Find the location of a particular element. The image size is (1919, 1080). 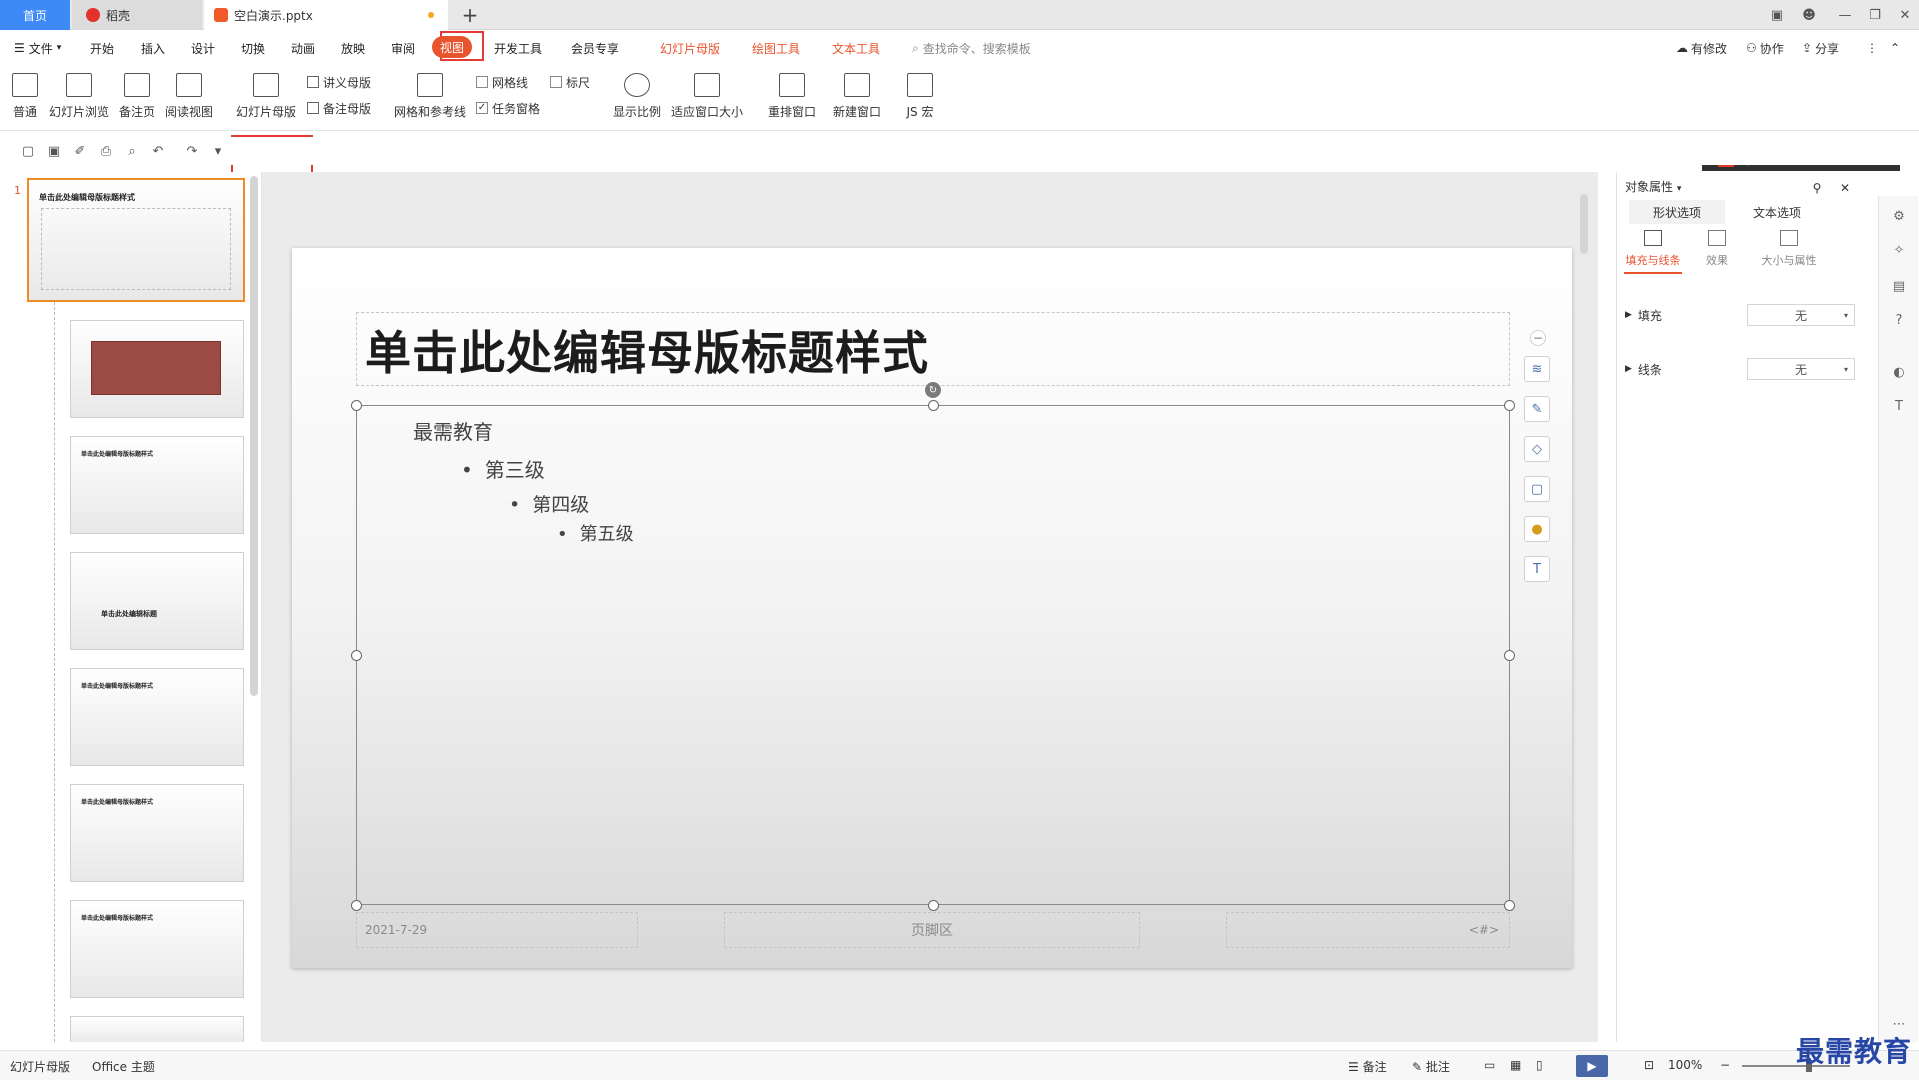

resize-handle-n is located at coordinates (933, 405).